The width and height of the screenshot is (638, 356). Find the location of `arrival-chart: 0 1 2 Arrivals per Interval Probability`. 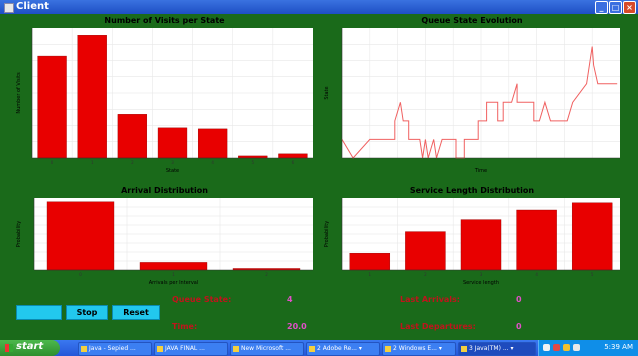

arrival-chart: 0 1 2 Arrivals per Interval Probability is located at coordinates (164, 242).